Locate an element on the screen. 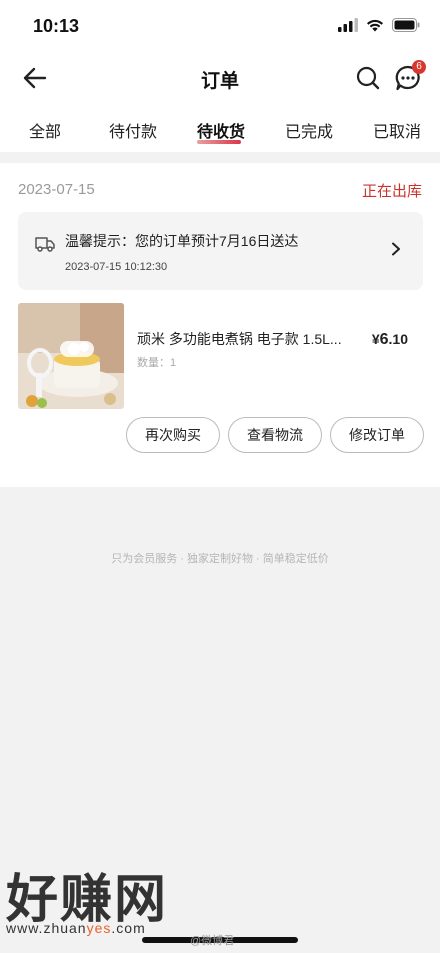 This screenshot has width=440, height=953. wifi-icon is located at coordinates (375, 25).